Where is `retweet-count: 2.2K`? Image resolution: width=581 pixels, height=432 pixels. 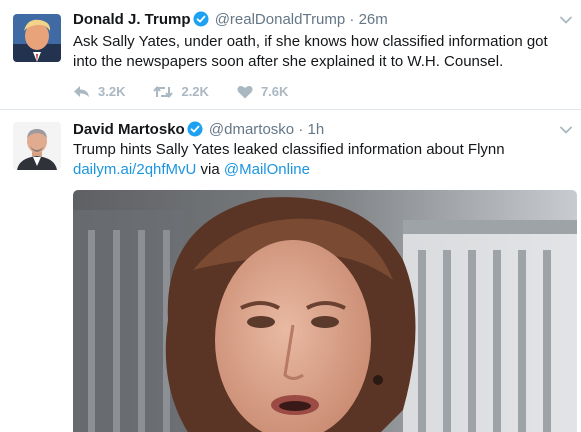 retweet-count: 2.2K is located at coordinates (195, 91).